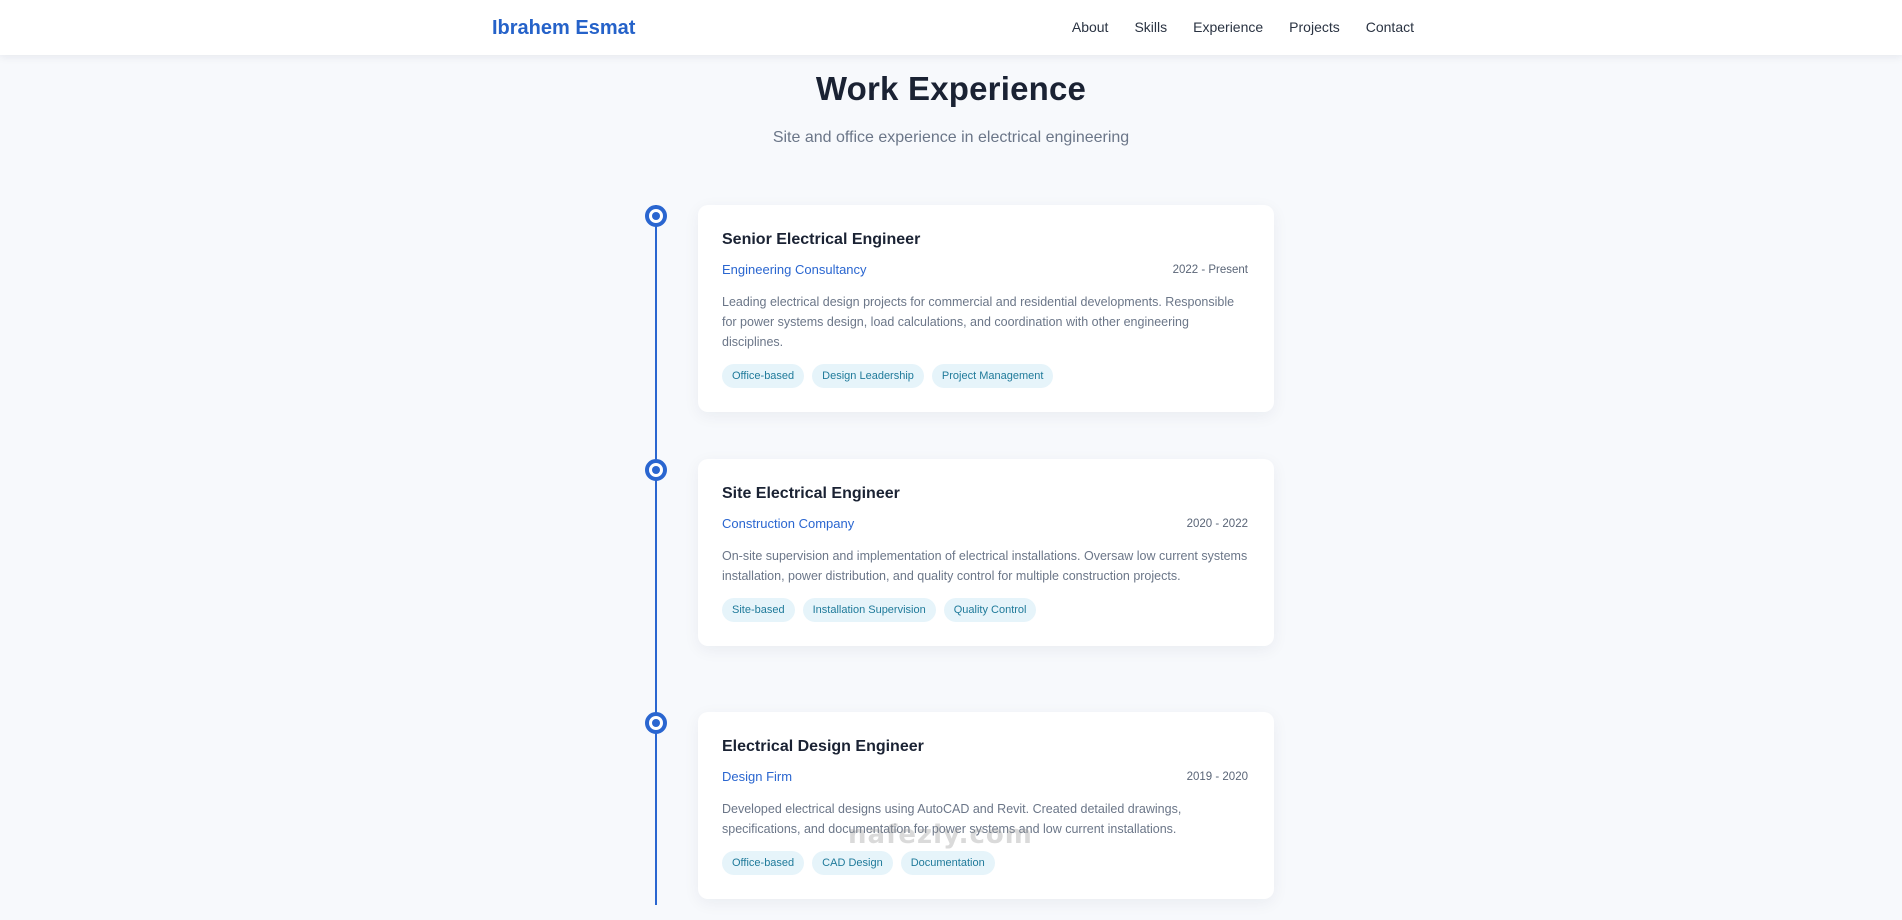 The width and height of the screenshot is (1902, 920). Describe the element at coordinates (788, 523) in the screenshot. I see `company-name: Construction Company` at that location.